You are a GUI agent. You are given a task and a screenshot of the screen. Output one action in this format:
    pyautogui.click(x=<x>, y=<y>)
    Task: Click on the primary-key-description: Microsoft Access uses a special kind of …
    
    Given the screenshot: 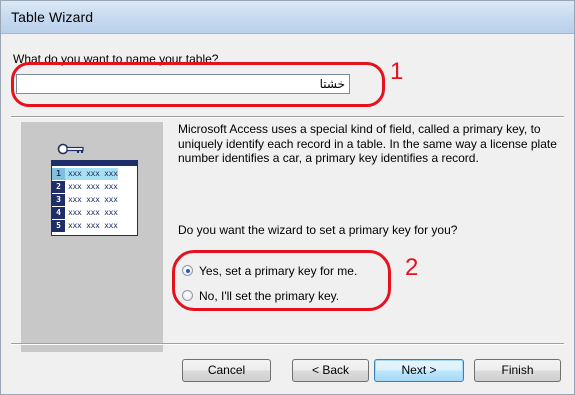 What is the action you would take?
    pyautogui.click(x=367, y=143)
    